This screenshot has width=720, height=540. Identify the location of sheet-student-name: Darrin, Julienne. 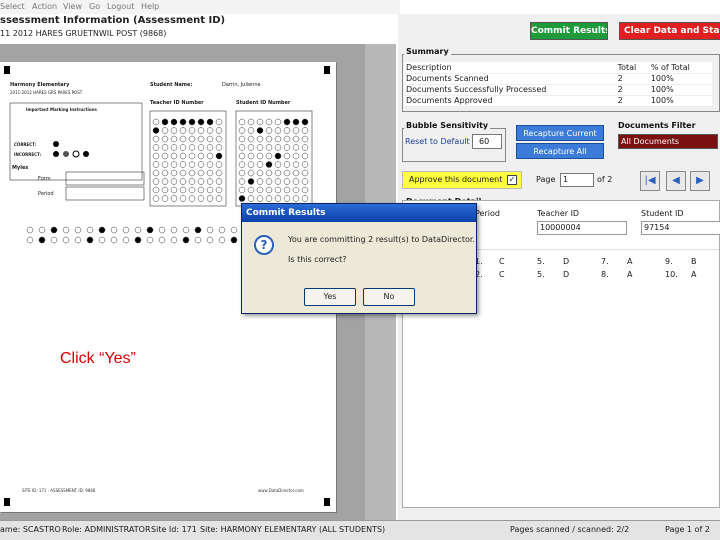
(241, 85).